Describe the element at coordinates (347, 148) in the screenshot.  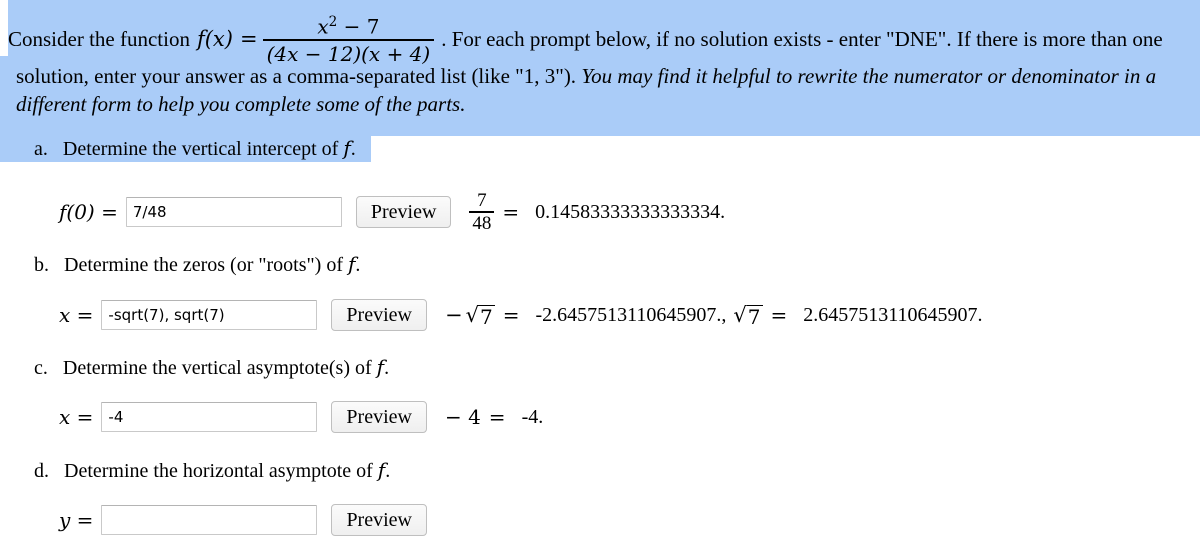
I see `part-a-prompt-var: f` at that location.